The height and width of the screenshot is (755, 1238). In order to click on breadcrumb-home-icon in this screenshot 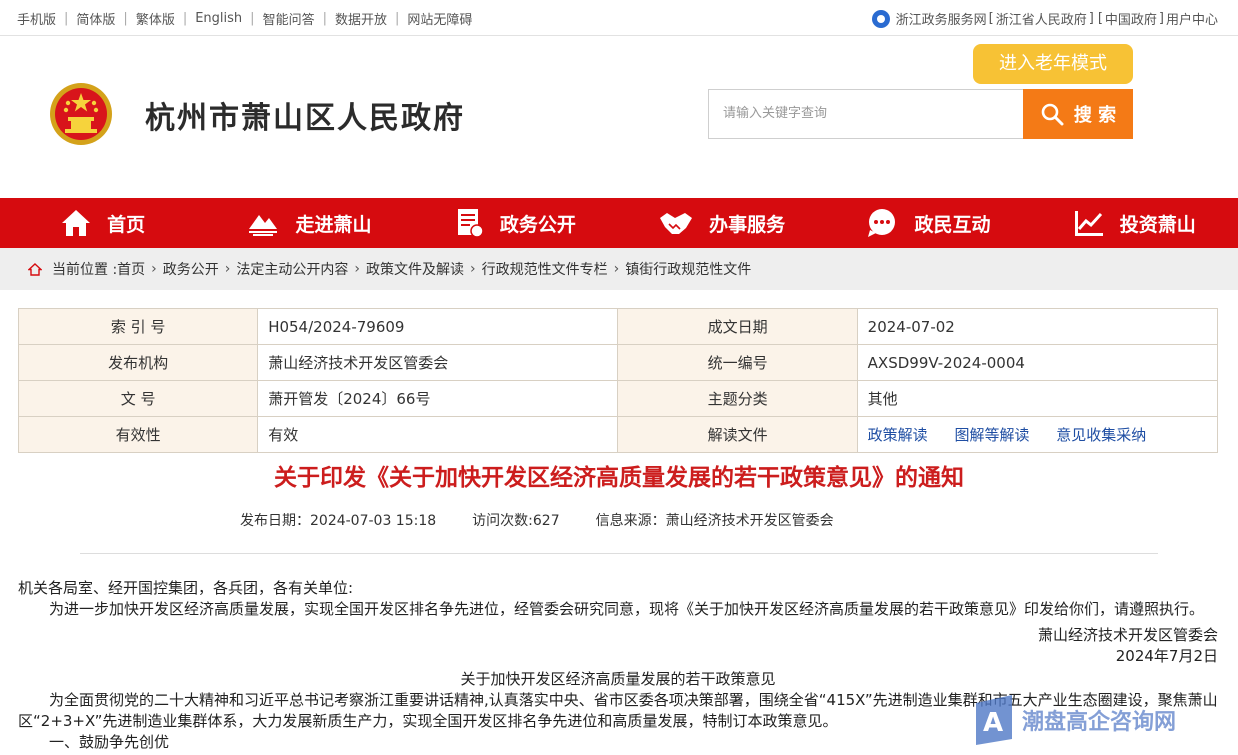, I will do `click(35, 269)`.